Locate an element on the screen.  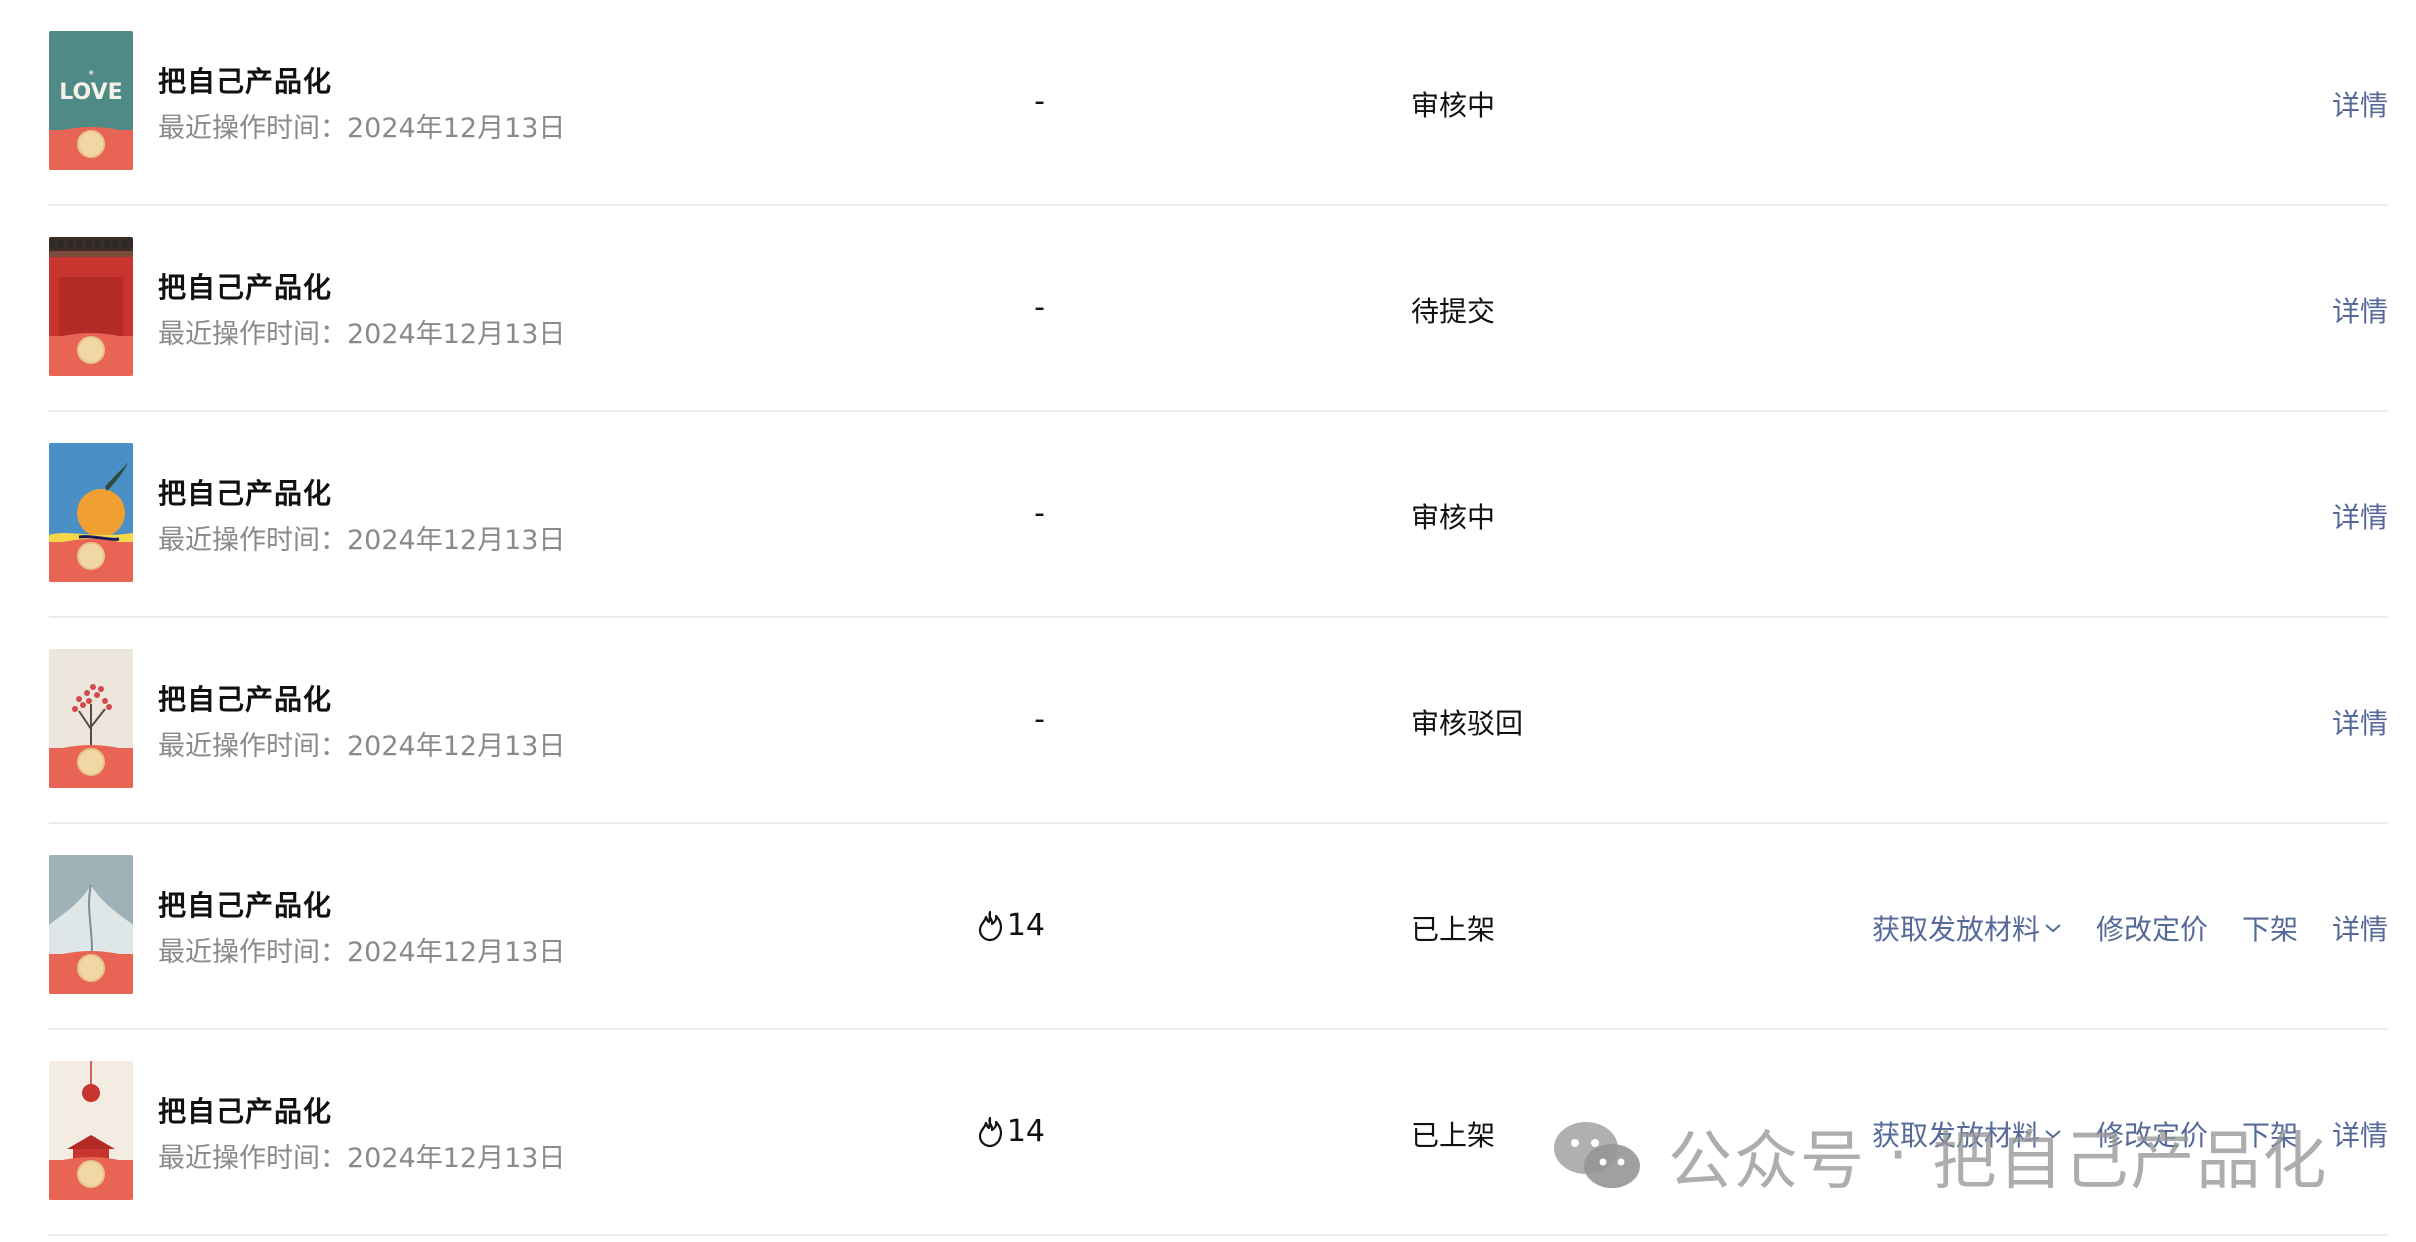
love-cover: LOVE ❀ is located at coordinates (91, 100).